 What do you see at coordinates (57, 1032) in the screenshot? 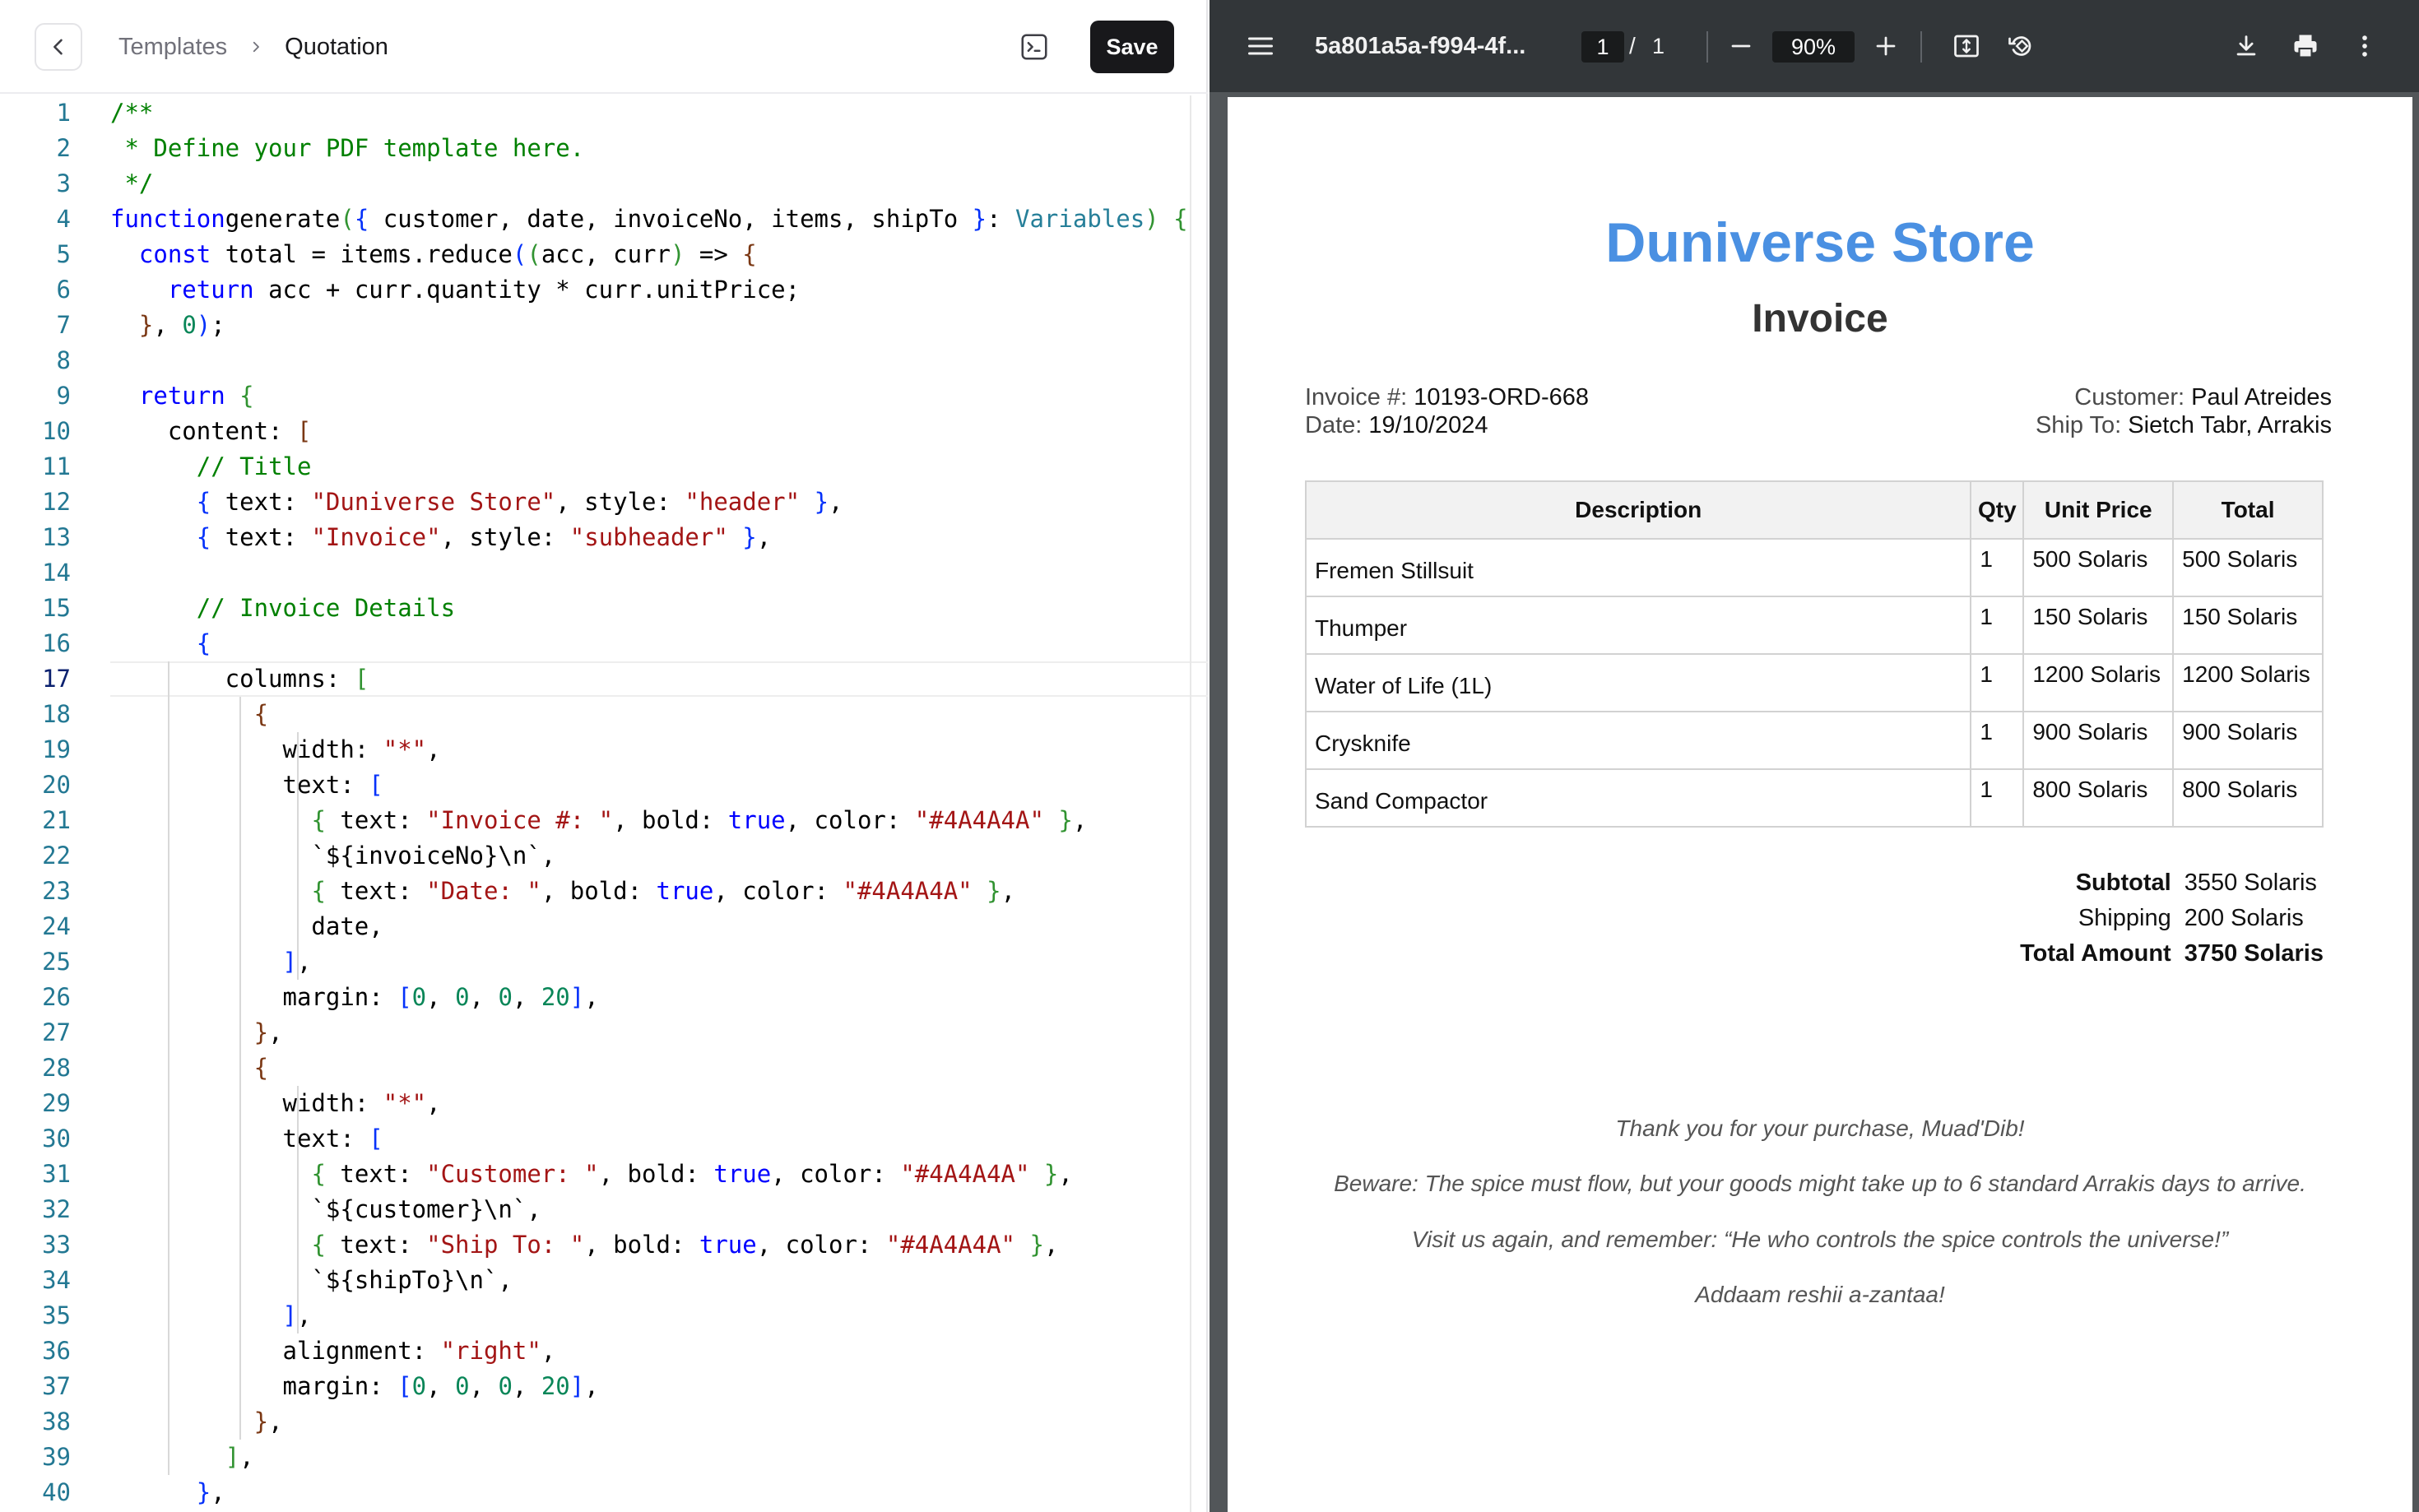
I see `line-number: 27` at bounding box center [57, 1032].